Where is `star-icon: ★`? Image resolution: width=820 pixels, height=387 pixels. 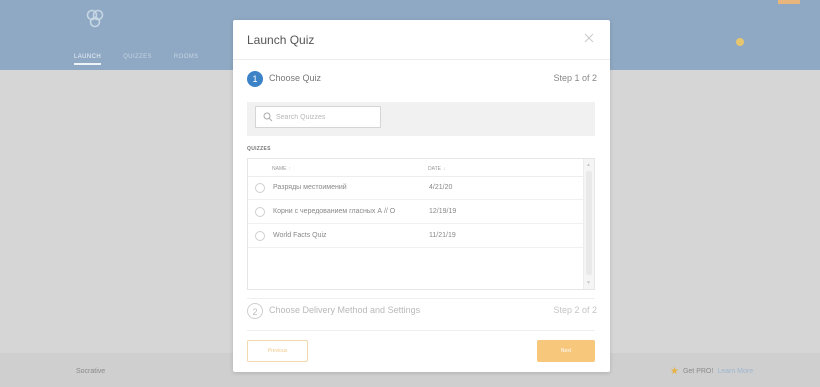 star-icon: ★ is located at coordinates (674, 371).